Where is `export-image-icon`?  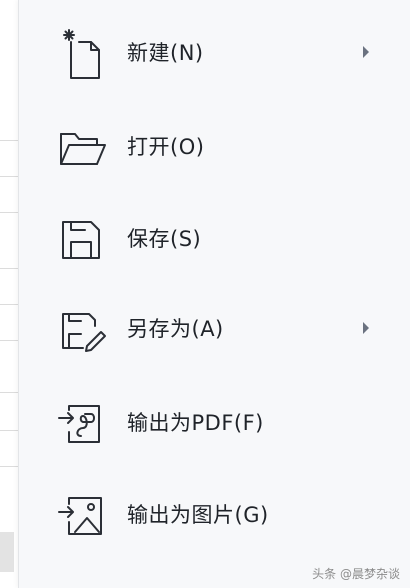
export-image-icon is located at coordinates (81, 514).